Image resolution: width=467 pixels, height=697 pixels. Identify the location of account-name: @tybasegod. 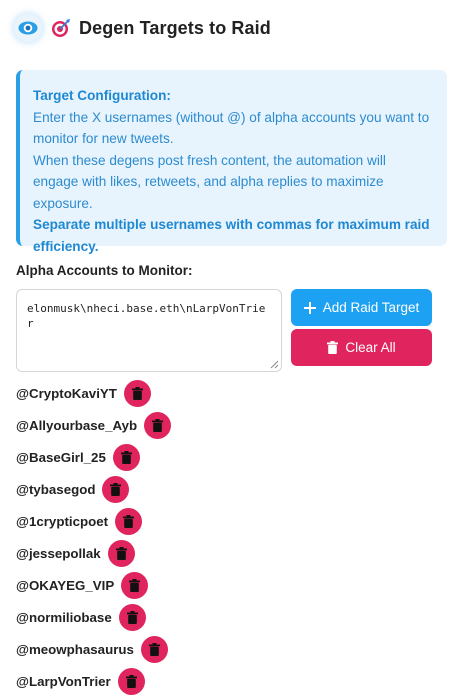
(56, 489).